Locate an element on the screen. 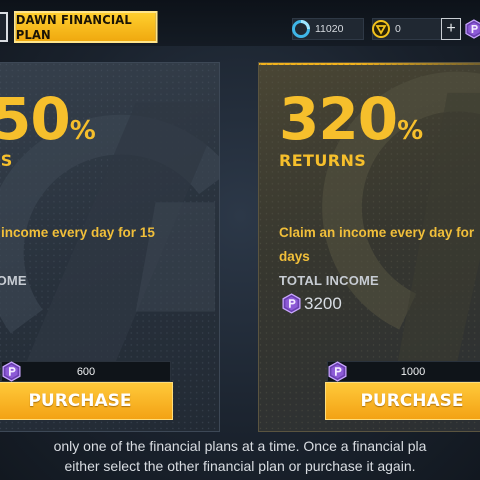 The image size is (480, 480). returns-percent: 50% is located at coordinates (48, 125).